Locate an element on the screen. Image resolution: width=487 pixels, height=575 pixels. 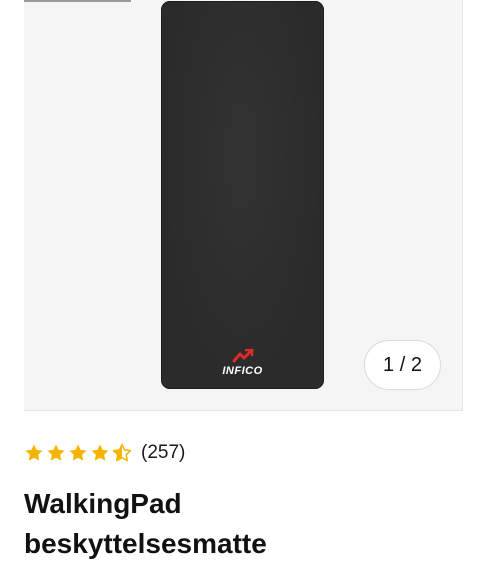
brand-name-text: INFICO is located at coordinates (242, 371).